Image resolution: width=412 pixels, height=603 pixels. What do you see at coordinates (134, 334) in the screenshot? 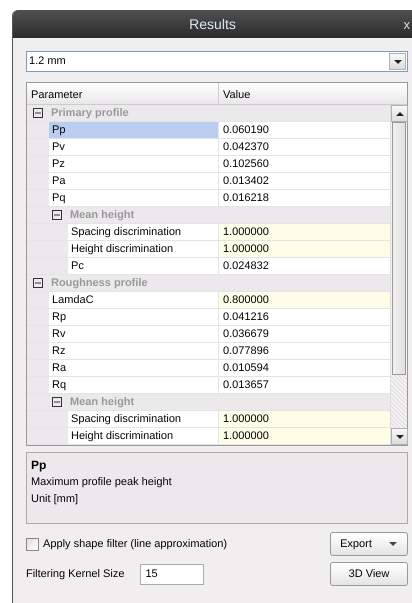
I see `parameter-name: Rv` at bounding box center [134, 334].